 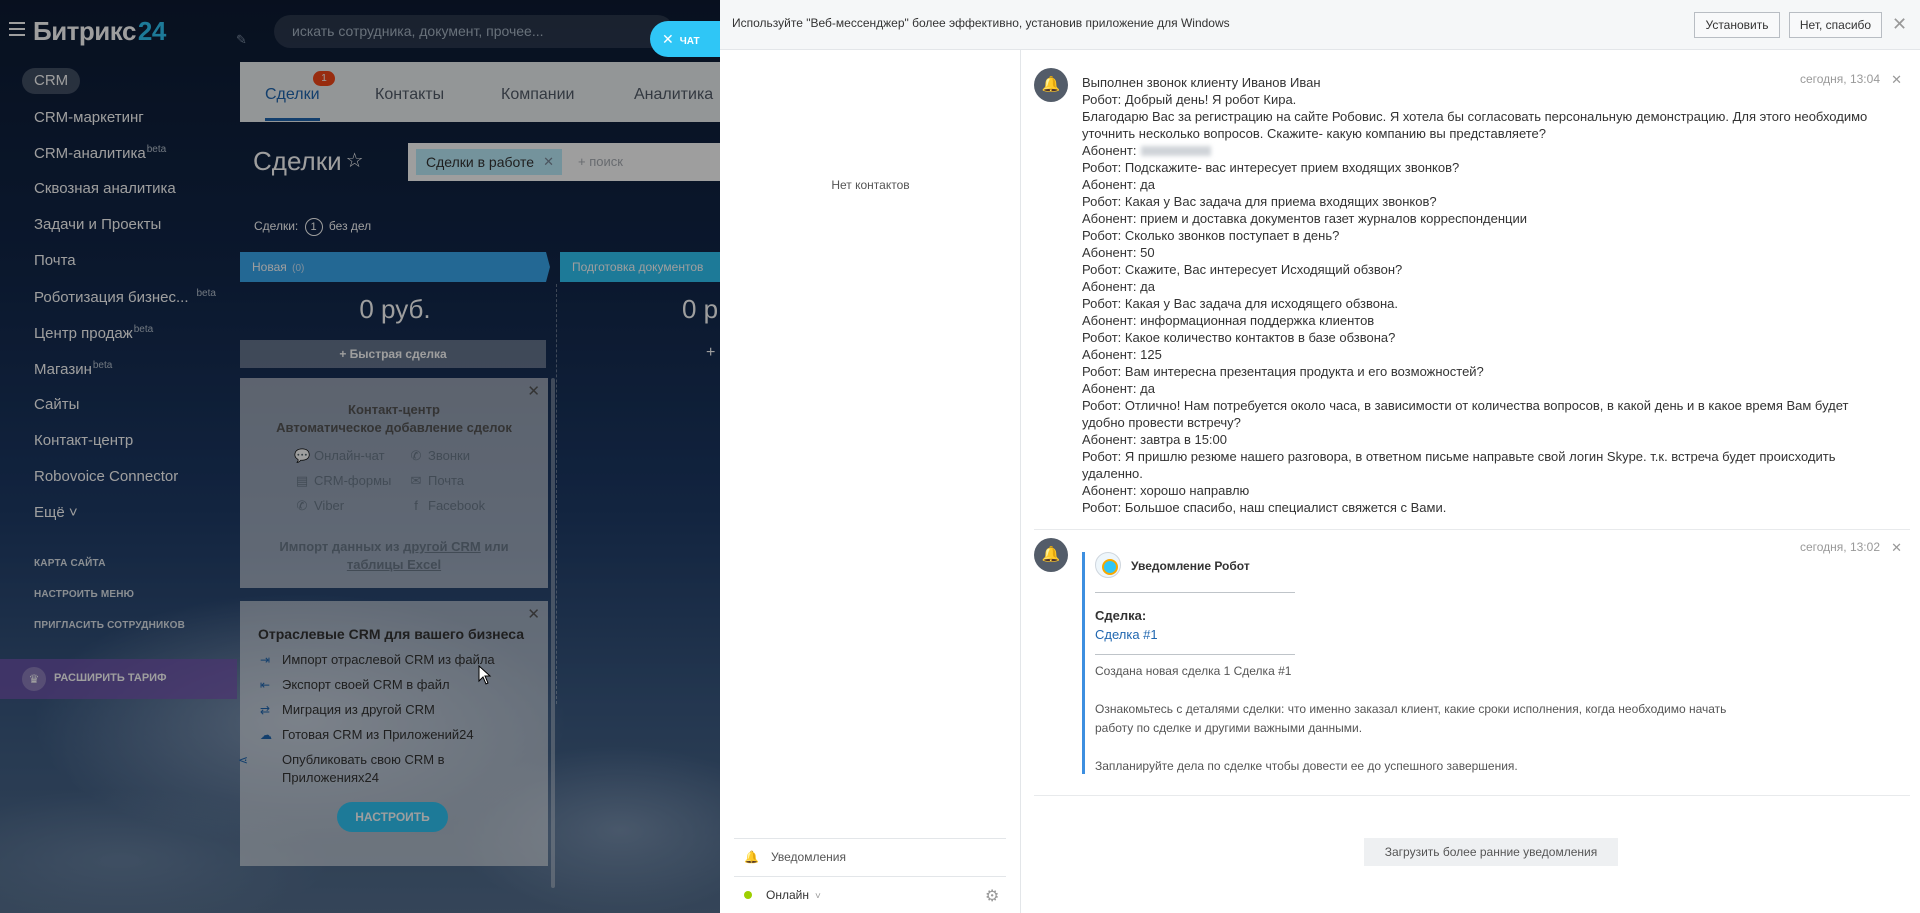 I want to click on deal-created-text: Создана новая сделка 1 Сделка #1, so click(x=1193, y=671).